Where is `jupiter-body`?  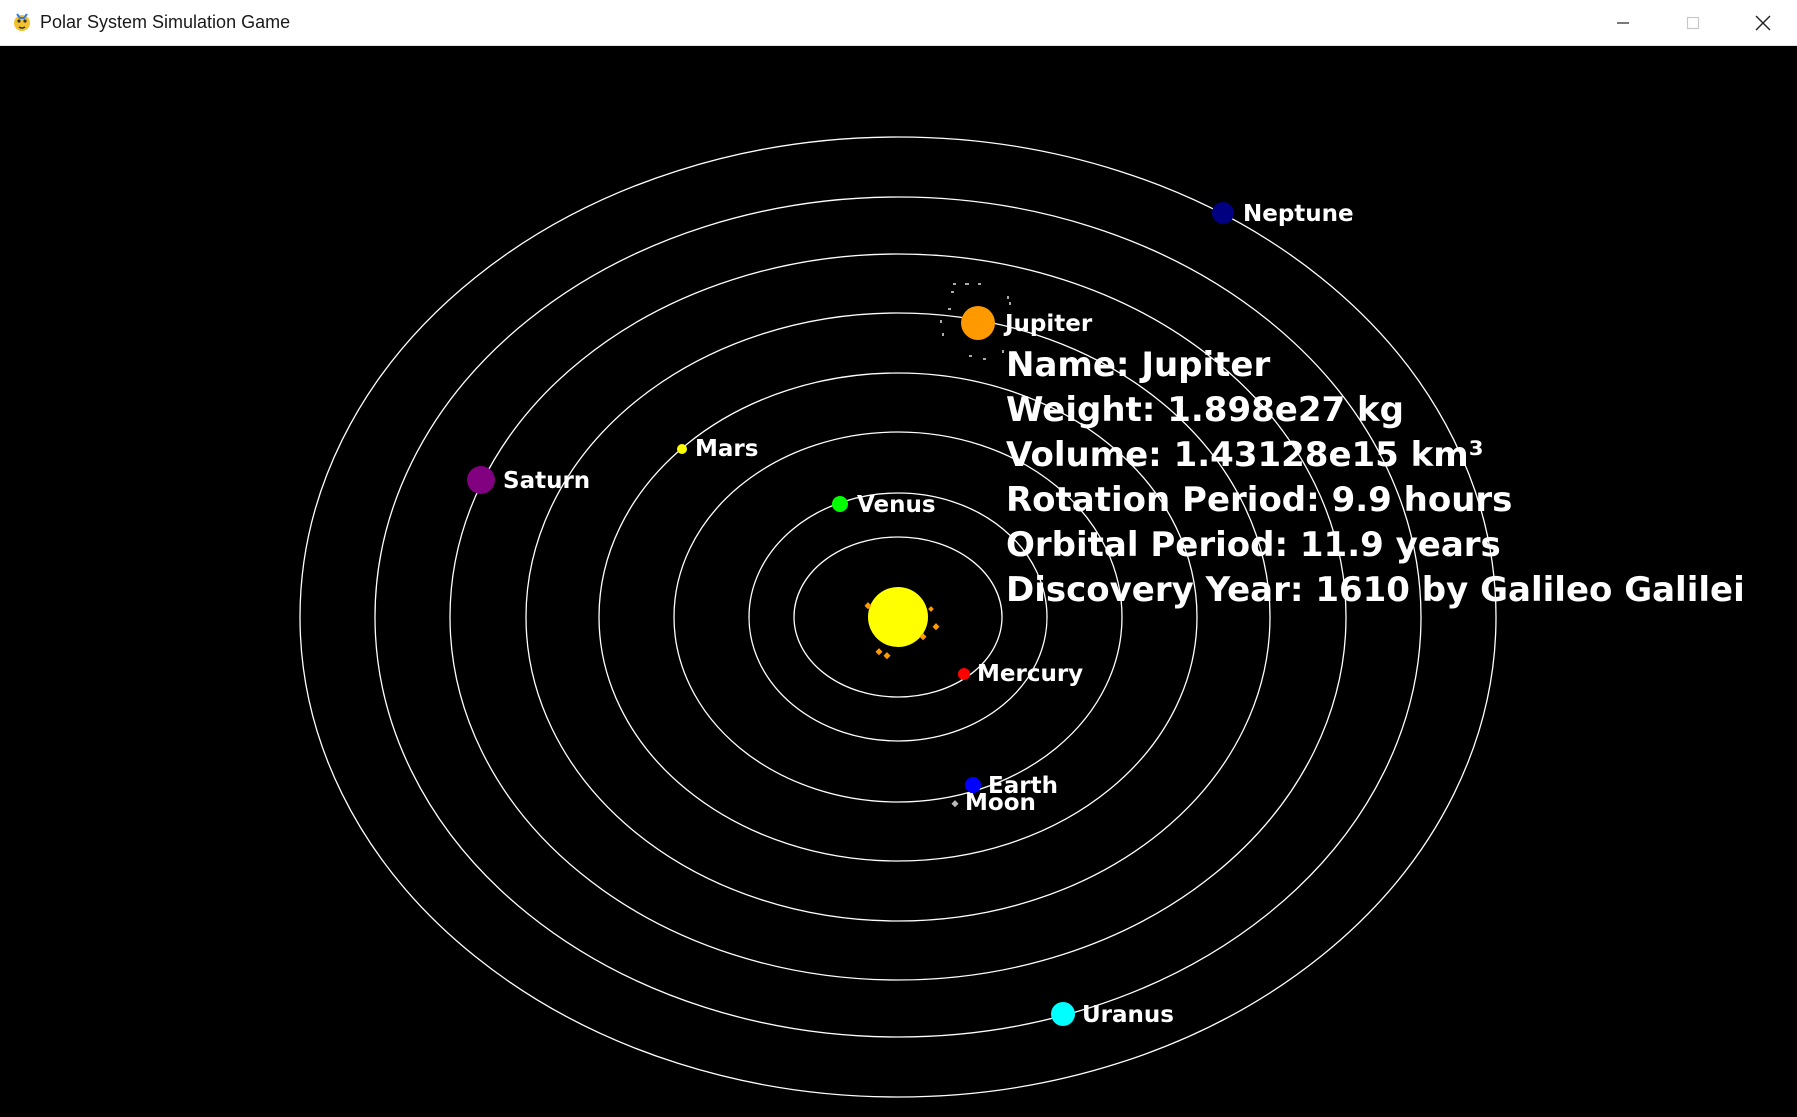
jupiter-body is located at coordinates (978, 323).